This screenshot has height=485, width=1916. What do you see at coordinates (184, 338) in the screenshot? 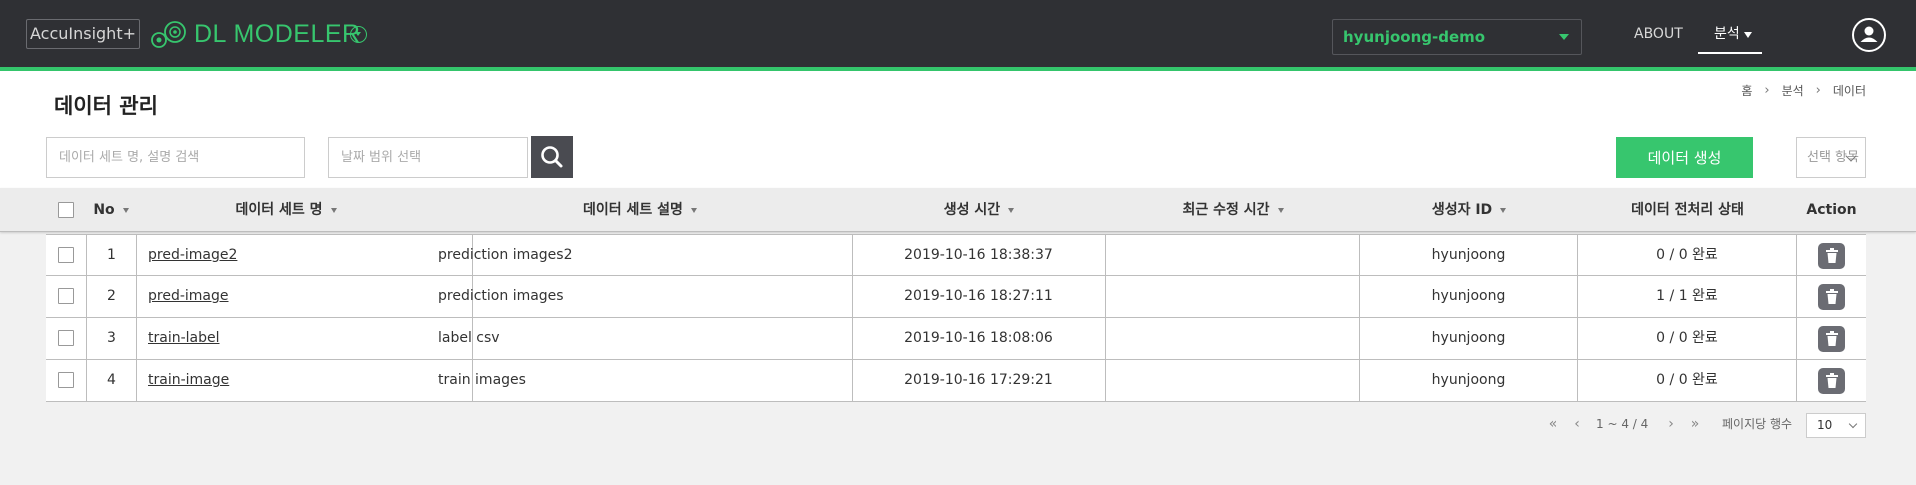
I see `dataset-name-link: train-label` at bounding box center [184, 338].